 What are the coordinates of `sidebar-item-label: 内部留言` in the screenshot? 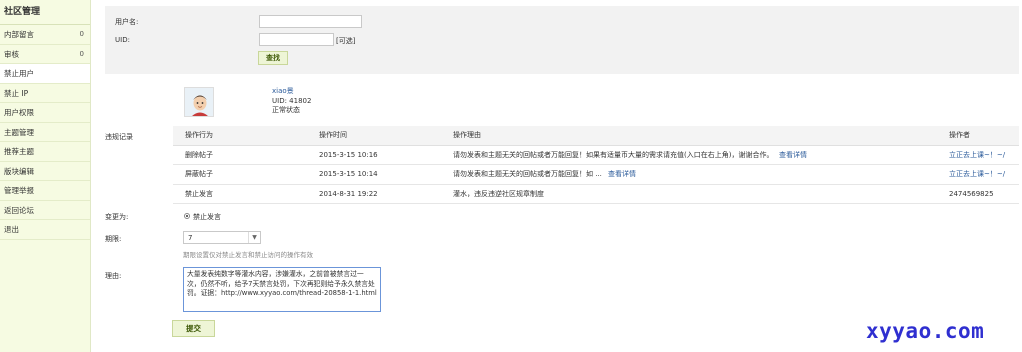 It's located at (19, 34).